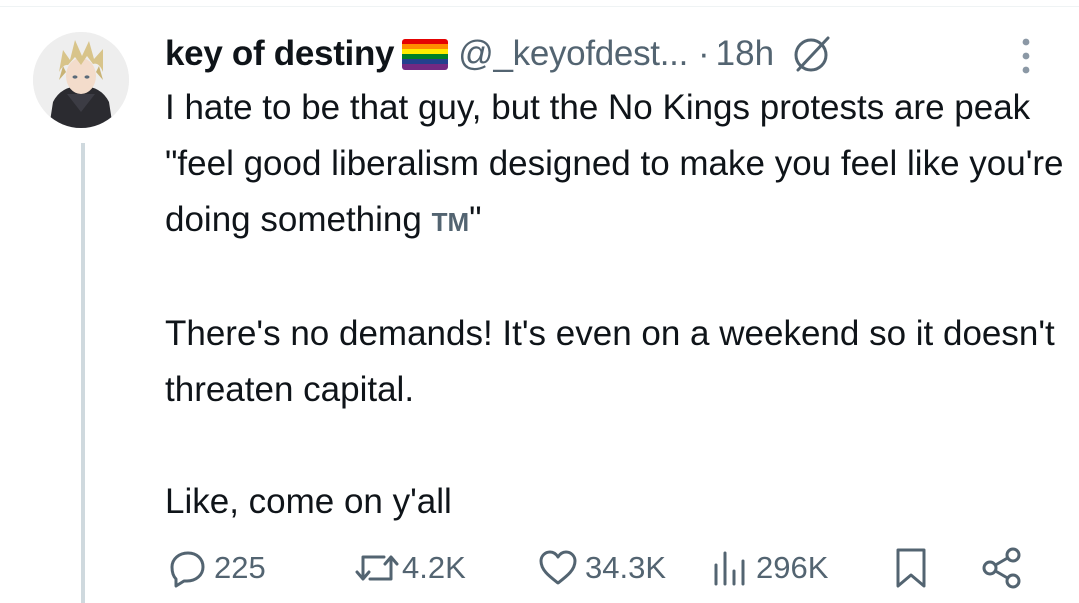 The width and height of the screenshot is (1079, 603). Describe the element at coordinates (812, 54) in the screenshot. I see `grok-icon` at that location.